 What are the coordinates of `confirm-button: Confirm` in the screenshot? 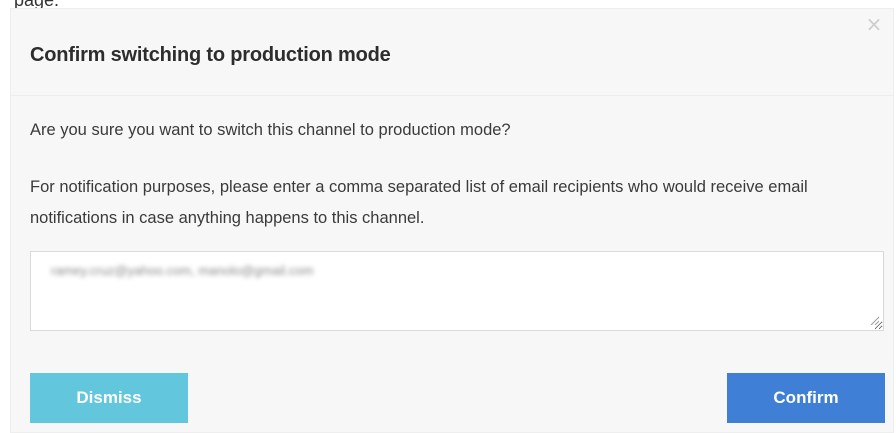 It's located at (806, 398).